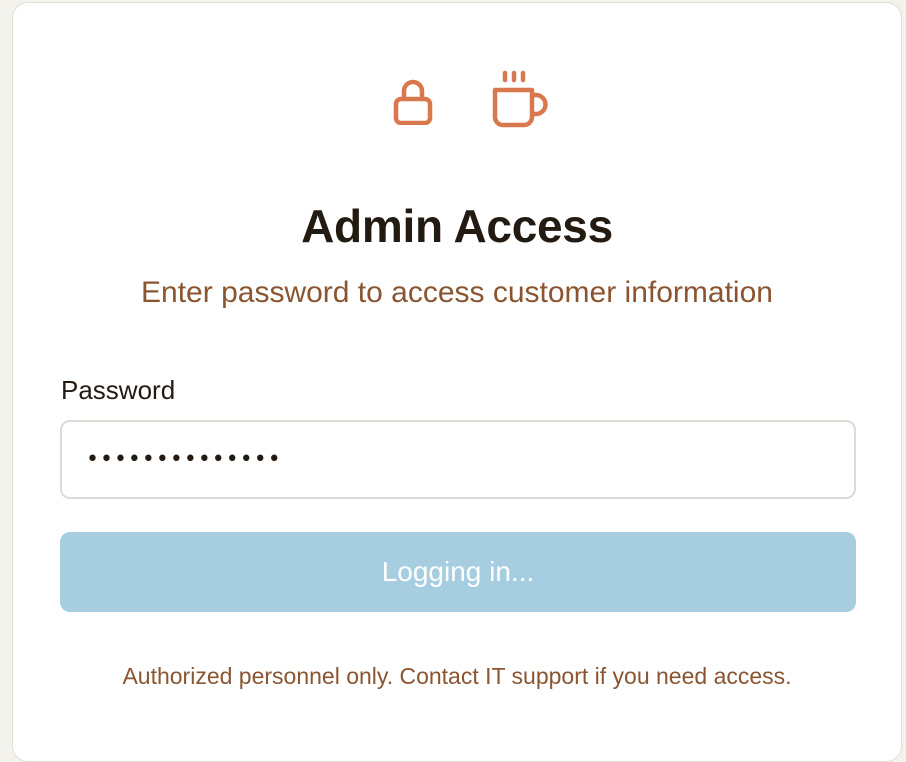  What do you see at coordinates (520, 99) in the screenshot?
I see `coffee-icon` at bounding box center [520, 99].